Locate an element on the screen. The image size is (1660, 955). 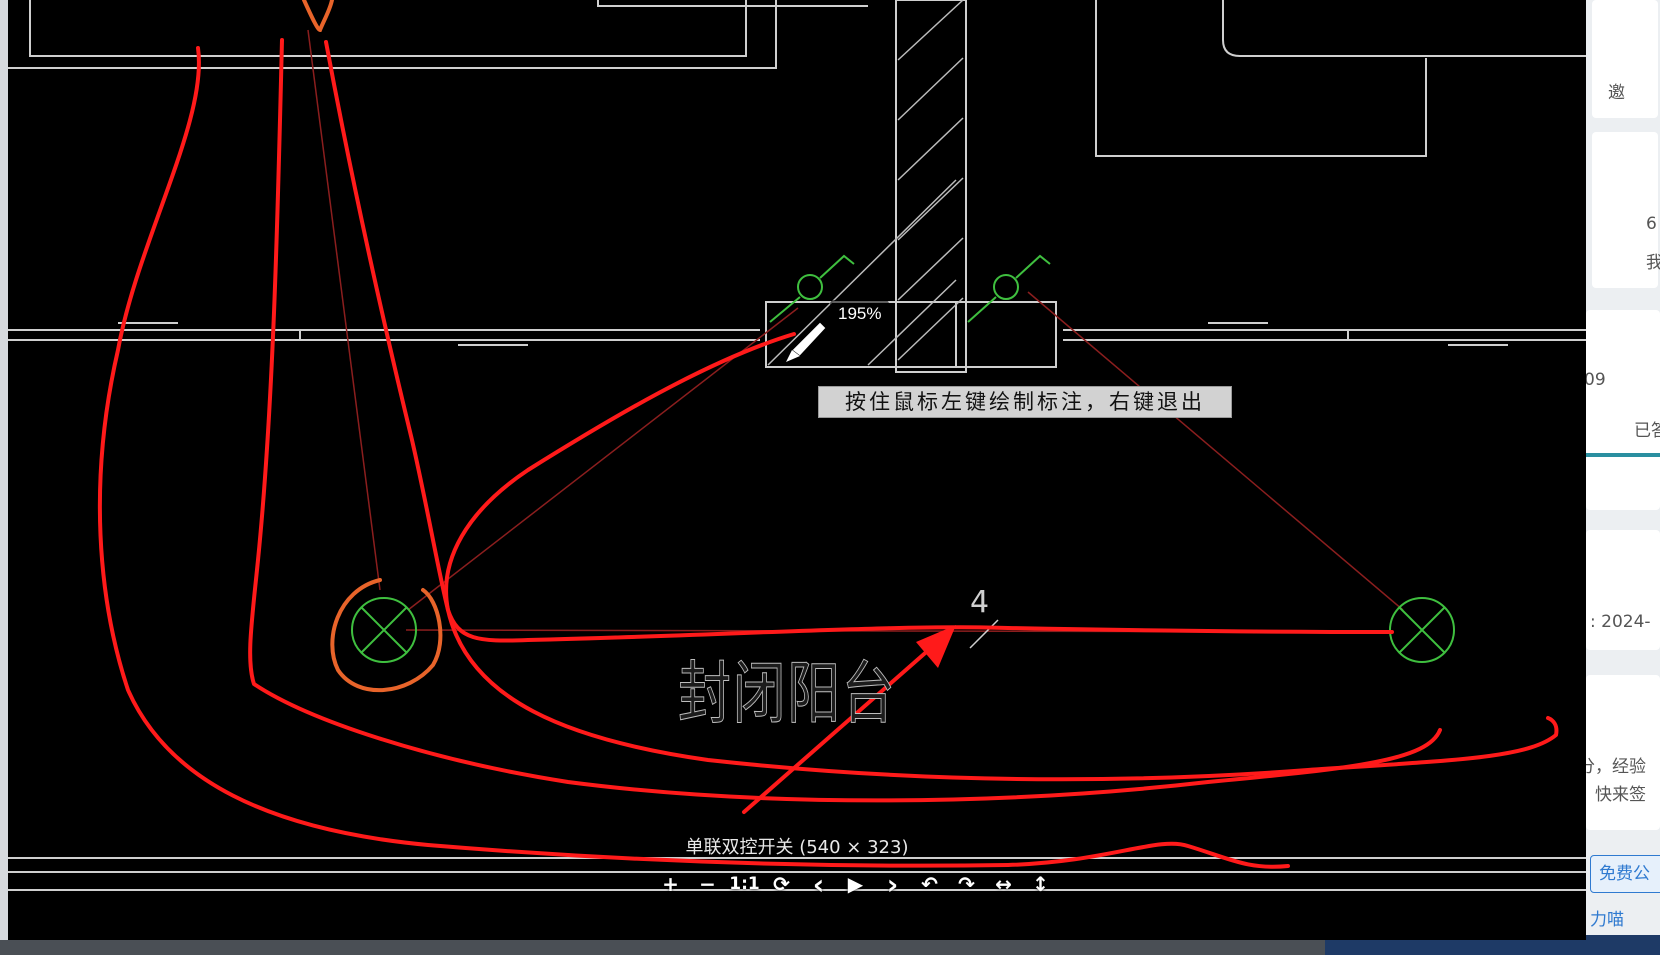
free-consult-button: 免费公 is located at coordinates (1625, 874).